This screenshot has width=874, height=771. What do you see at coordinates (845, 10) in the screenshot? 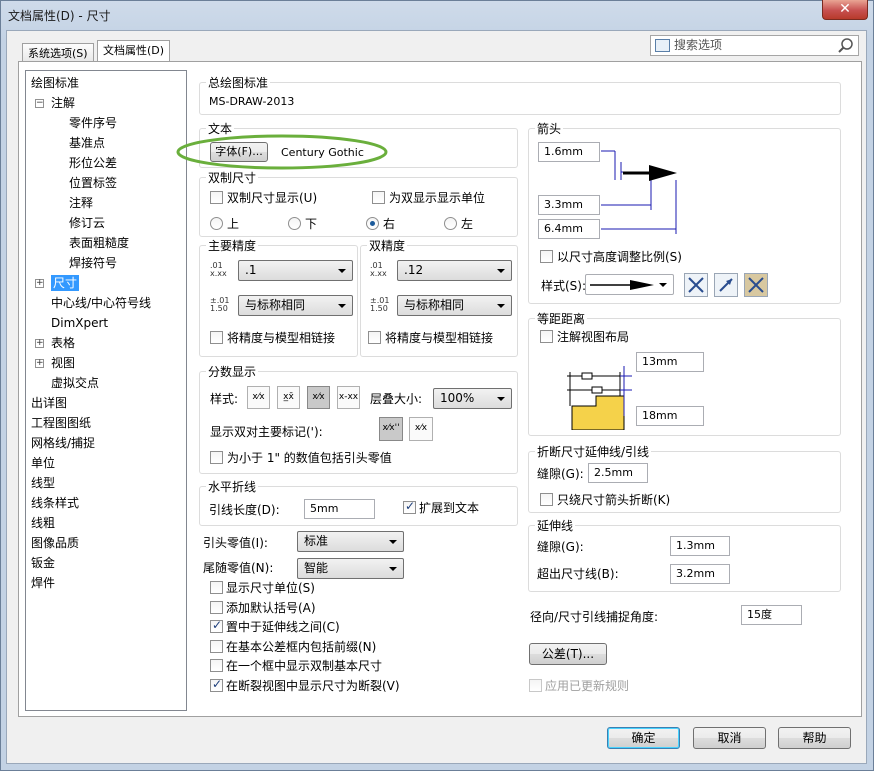
I see `close-button: ✕` at bounding box center [845, 10].